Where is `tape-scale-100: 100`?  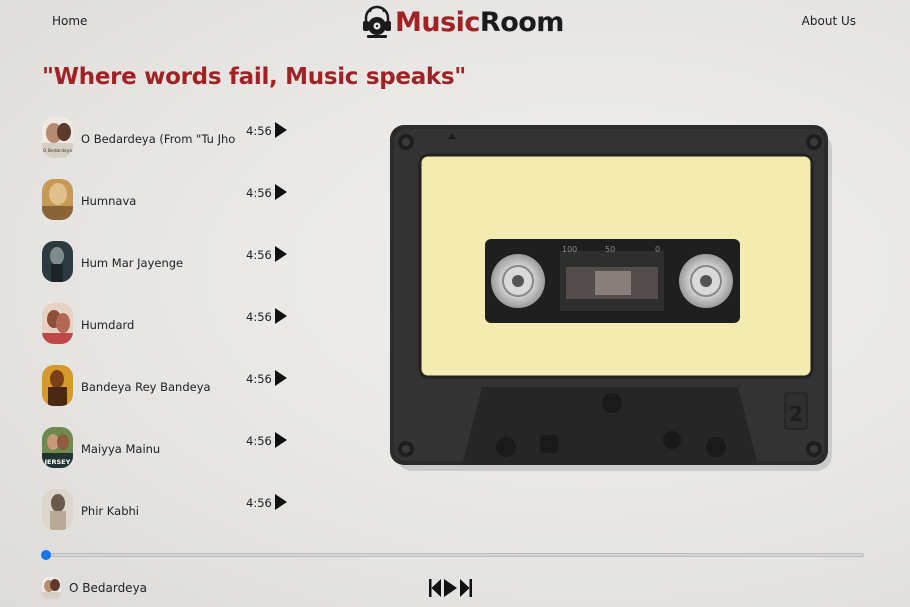
tape-scale-100: 100 is located at coordinates (569, 249).